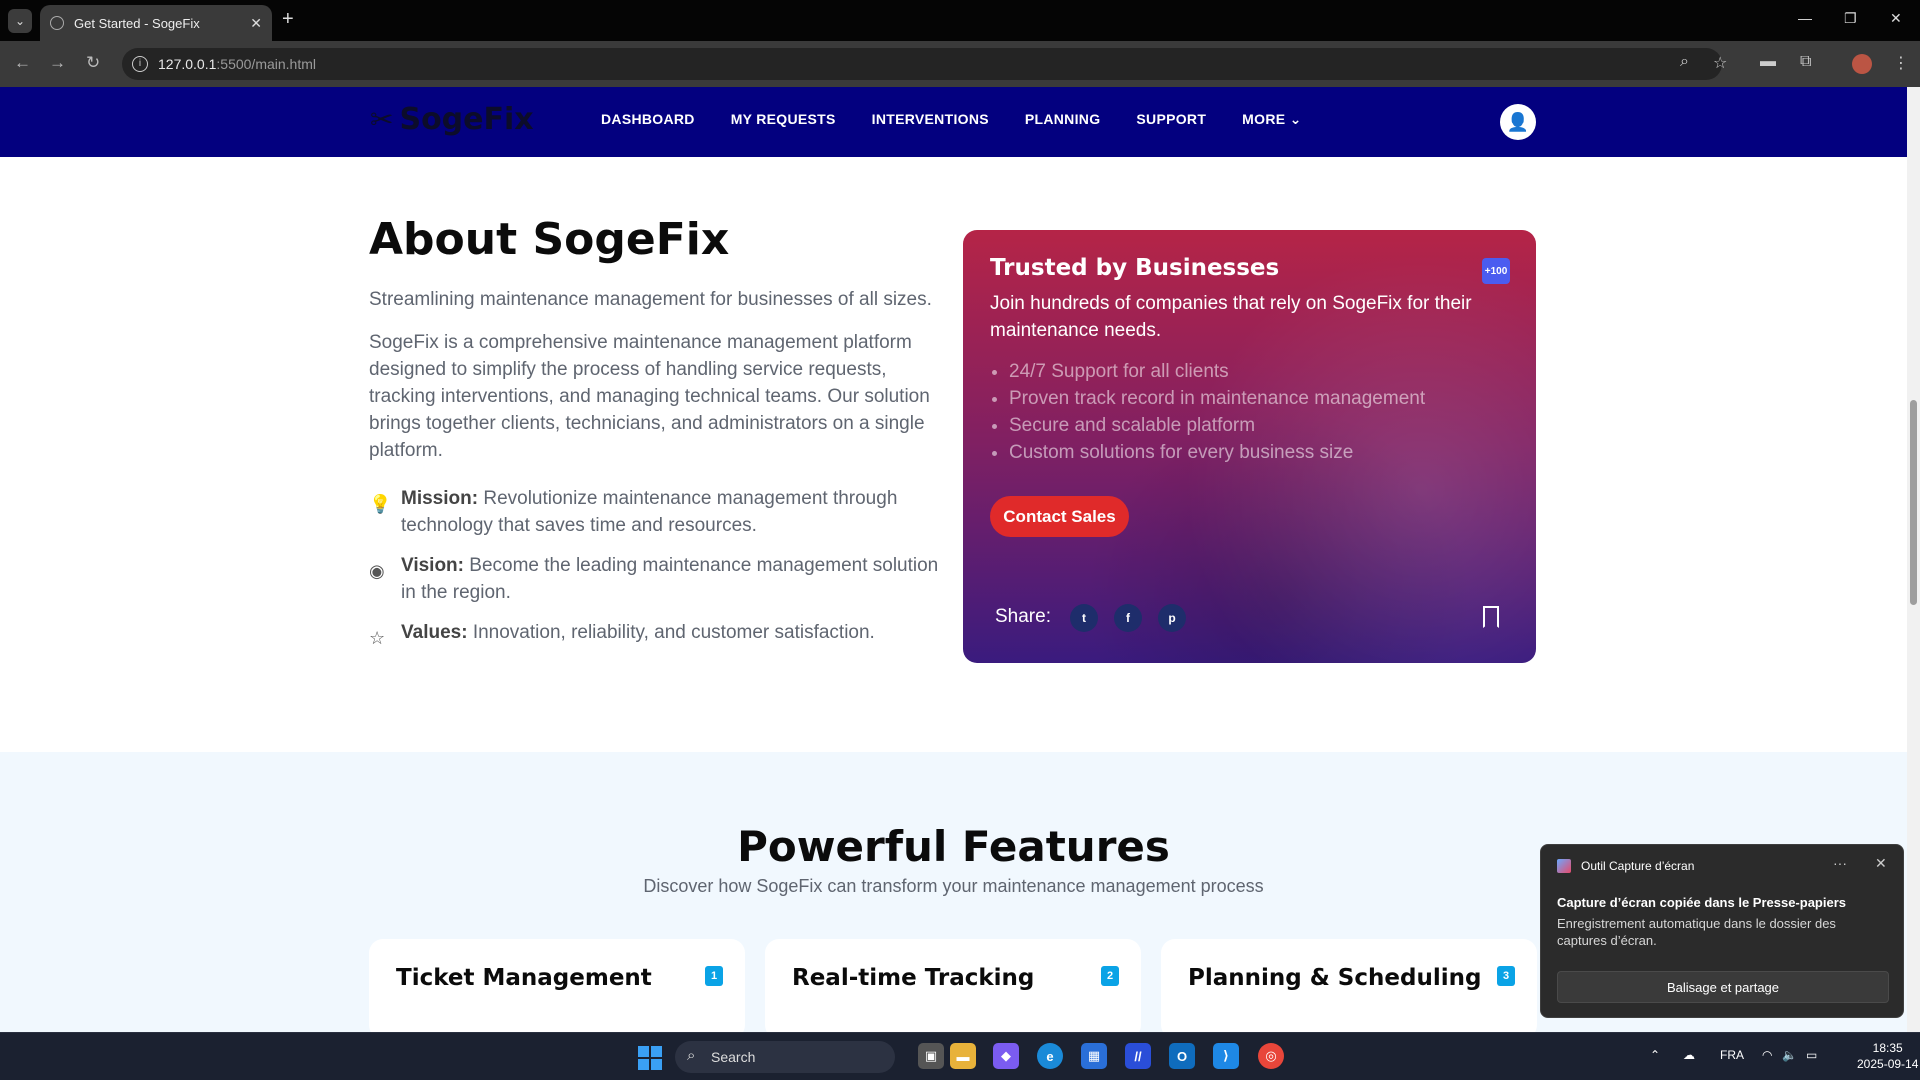 The height and width of the screenshot is (1080, 1920). Describe the element at coordinates (783, 119) in the screenshot. I see `nav-my-requests: MY REQUESTS` at that location.